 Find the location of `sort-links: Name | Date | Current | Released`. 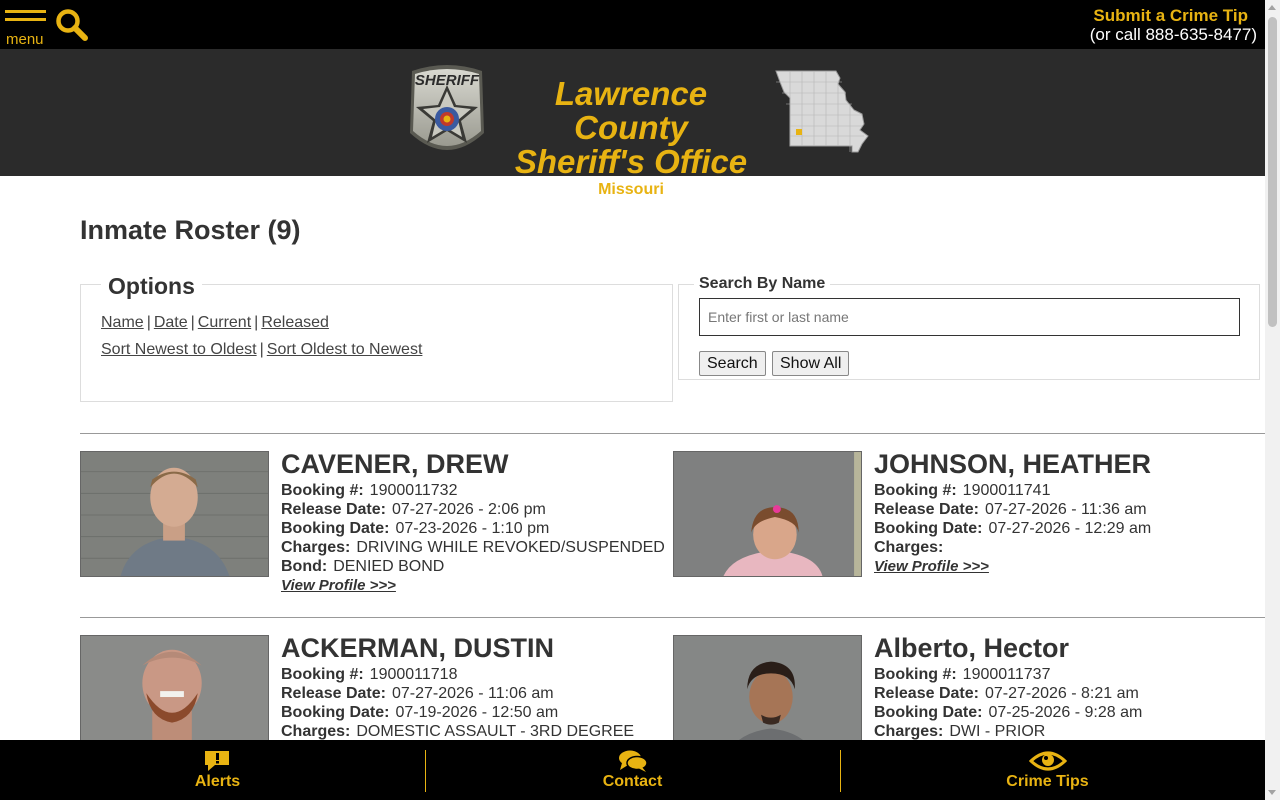

sort-links: Name | Date | Current | Released is located at coordinates (215, 323).